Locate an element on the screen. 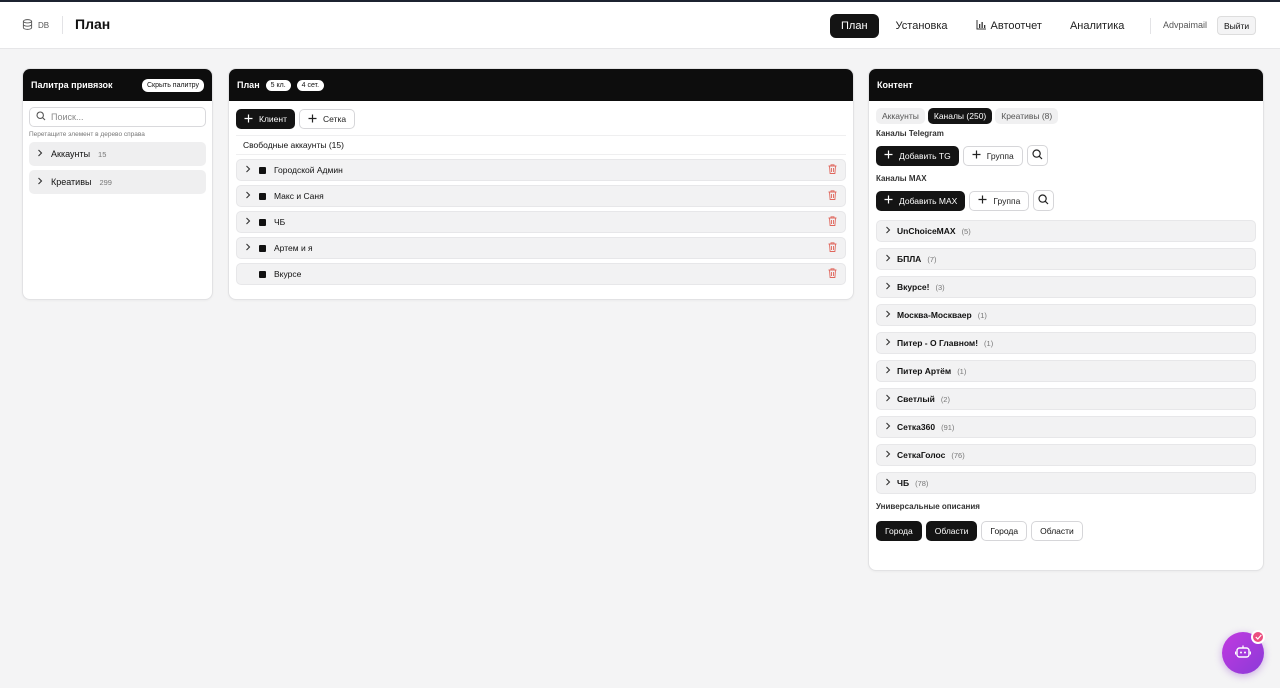  channel-group-row: СеткаГолос (76) is located at coordinates (1066, 455).